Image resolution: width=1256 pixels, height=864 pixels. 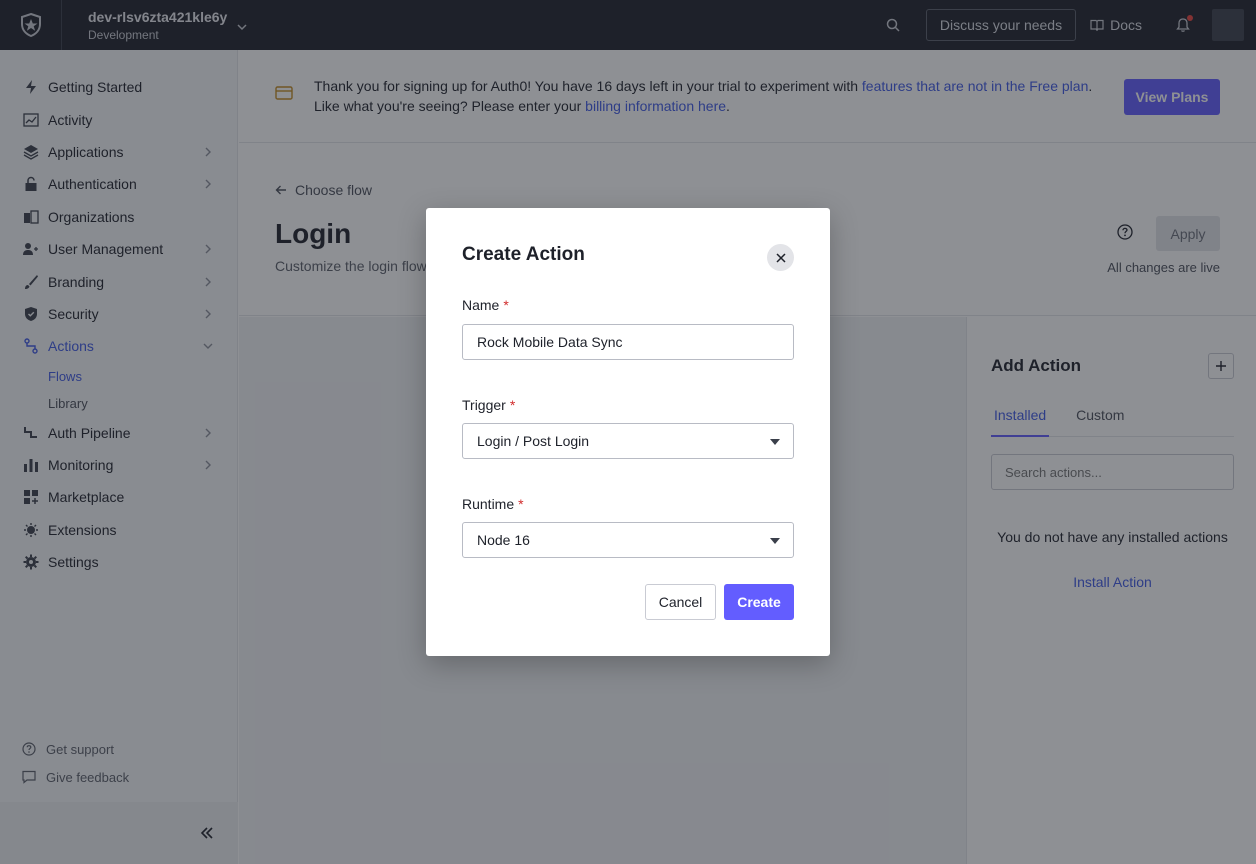 What do you see at coordinates (680, 602) in the screenshot?
I see `cancel-button: Cancel` at bounding box center [680, 602].